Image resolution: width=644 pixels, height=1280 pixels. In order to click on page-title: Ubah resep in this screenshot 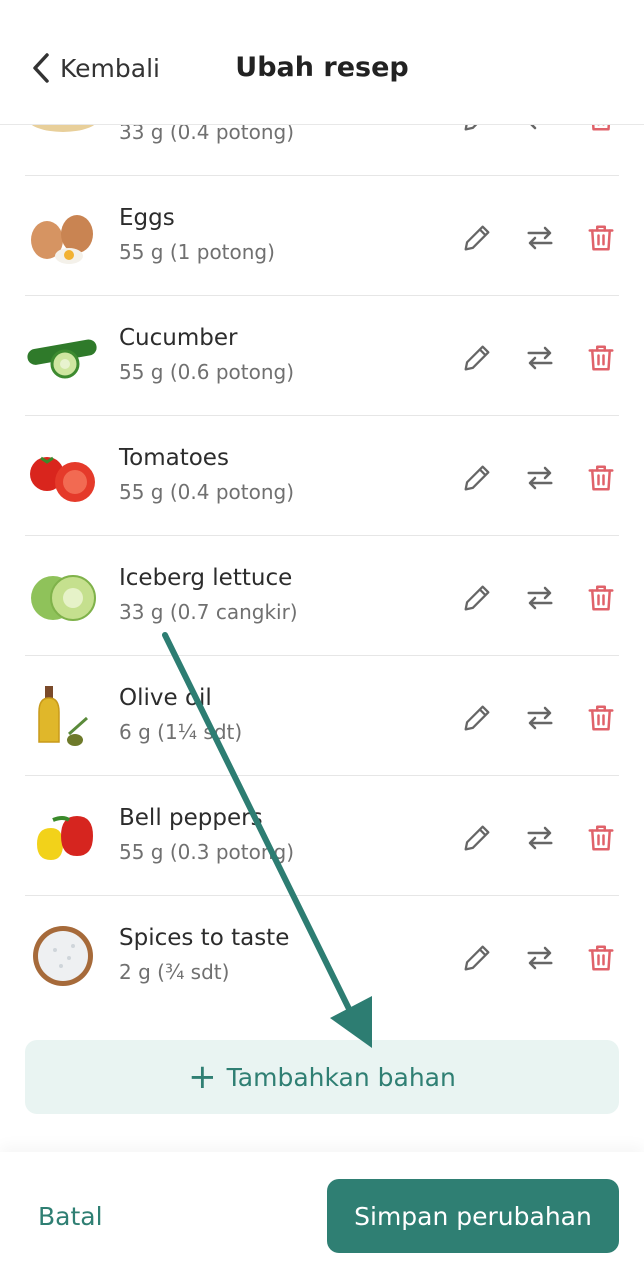, I will do `click(322, 67)`.